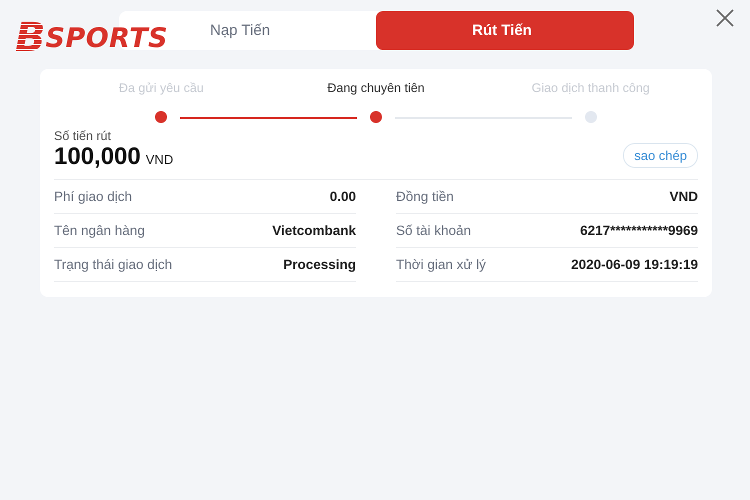 This screenshot has width=750, height=500. I want to click on detail-value: Processing, so click(319, 264).